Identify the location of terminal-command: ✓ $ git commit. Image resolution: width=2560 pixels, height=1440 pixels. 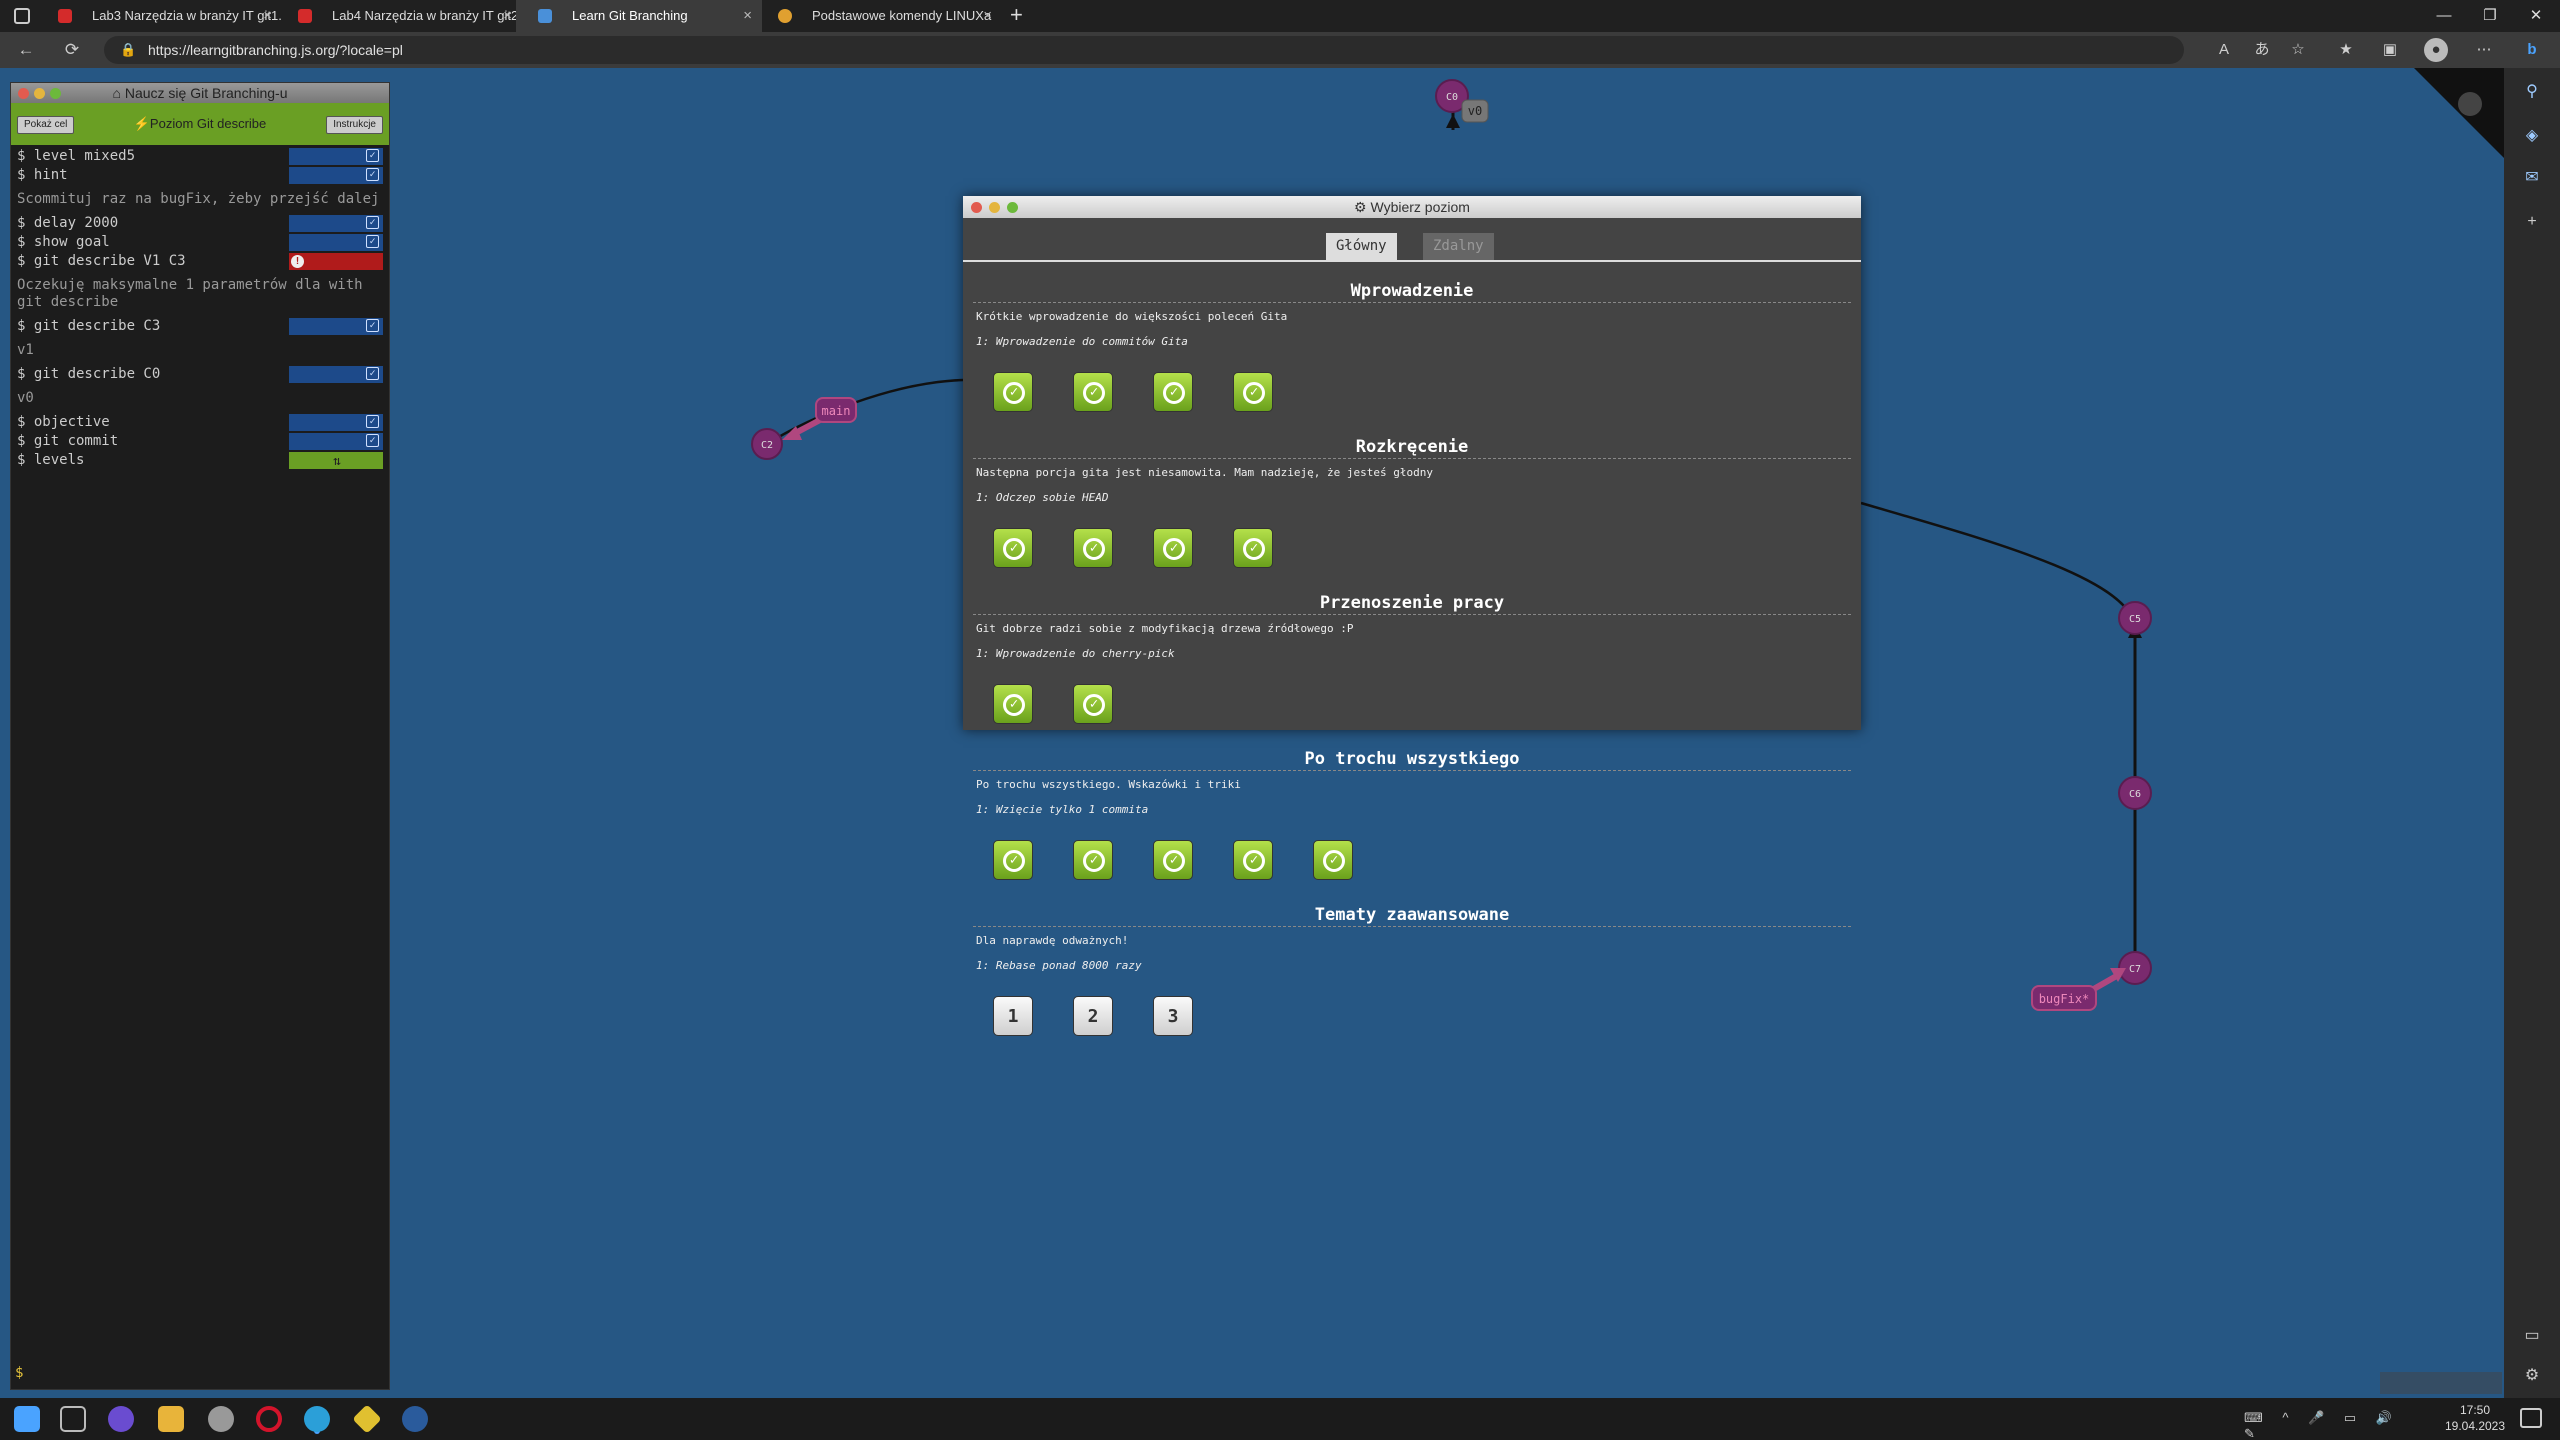
(200, 441).